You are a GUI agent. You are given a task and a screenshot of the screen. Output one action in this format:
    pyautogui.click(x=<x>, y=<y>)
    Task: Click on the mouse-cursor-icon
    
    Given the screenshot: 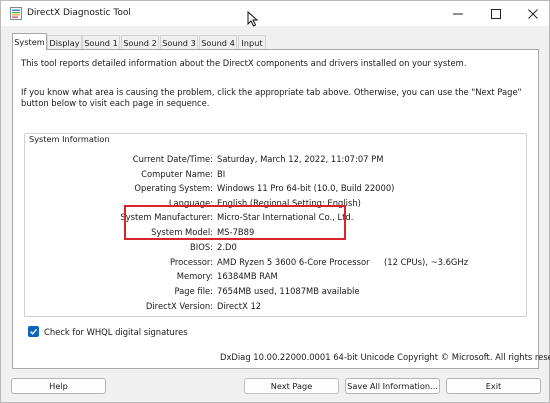 What is the action you would take?
    pyautogui.click(x=253, y=19)
    